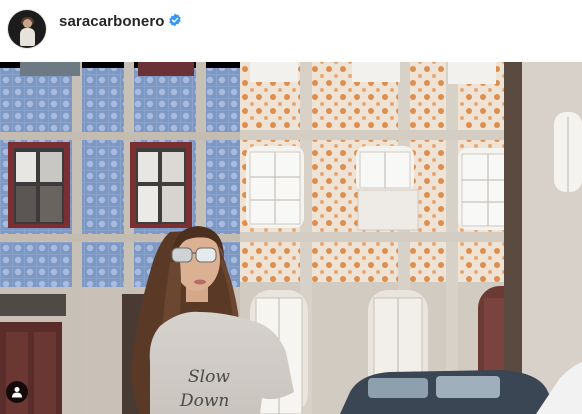 This screenshot has width=582, height=414. Describe the element at coordinates (291, 31) in the screenshot. I see `post-header: saracarbonero` at that location.